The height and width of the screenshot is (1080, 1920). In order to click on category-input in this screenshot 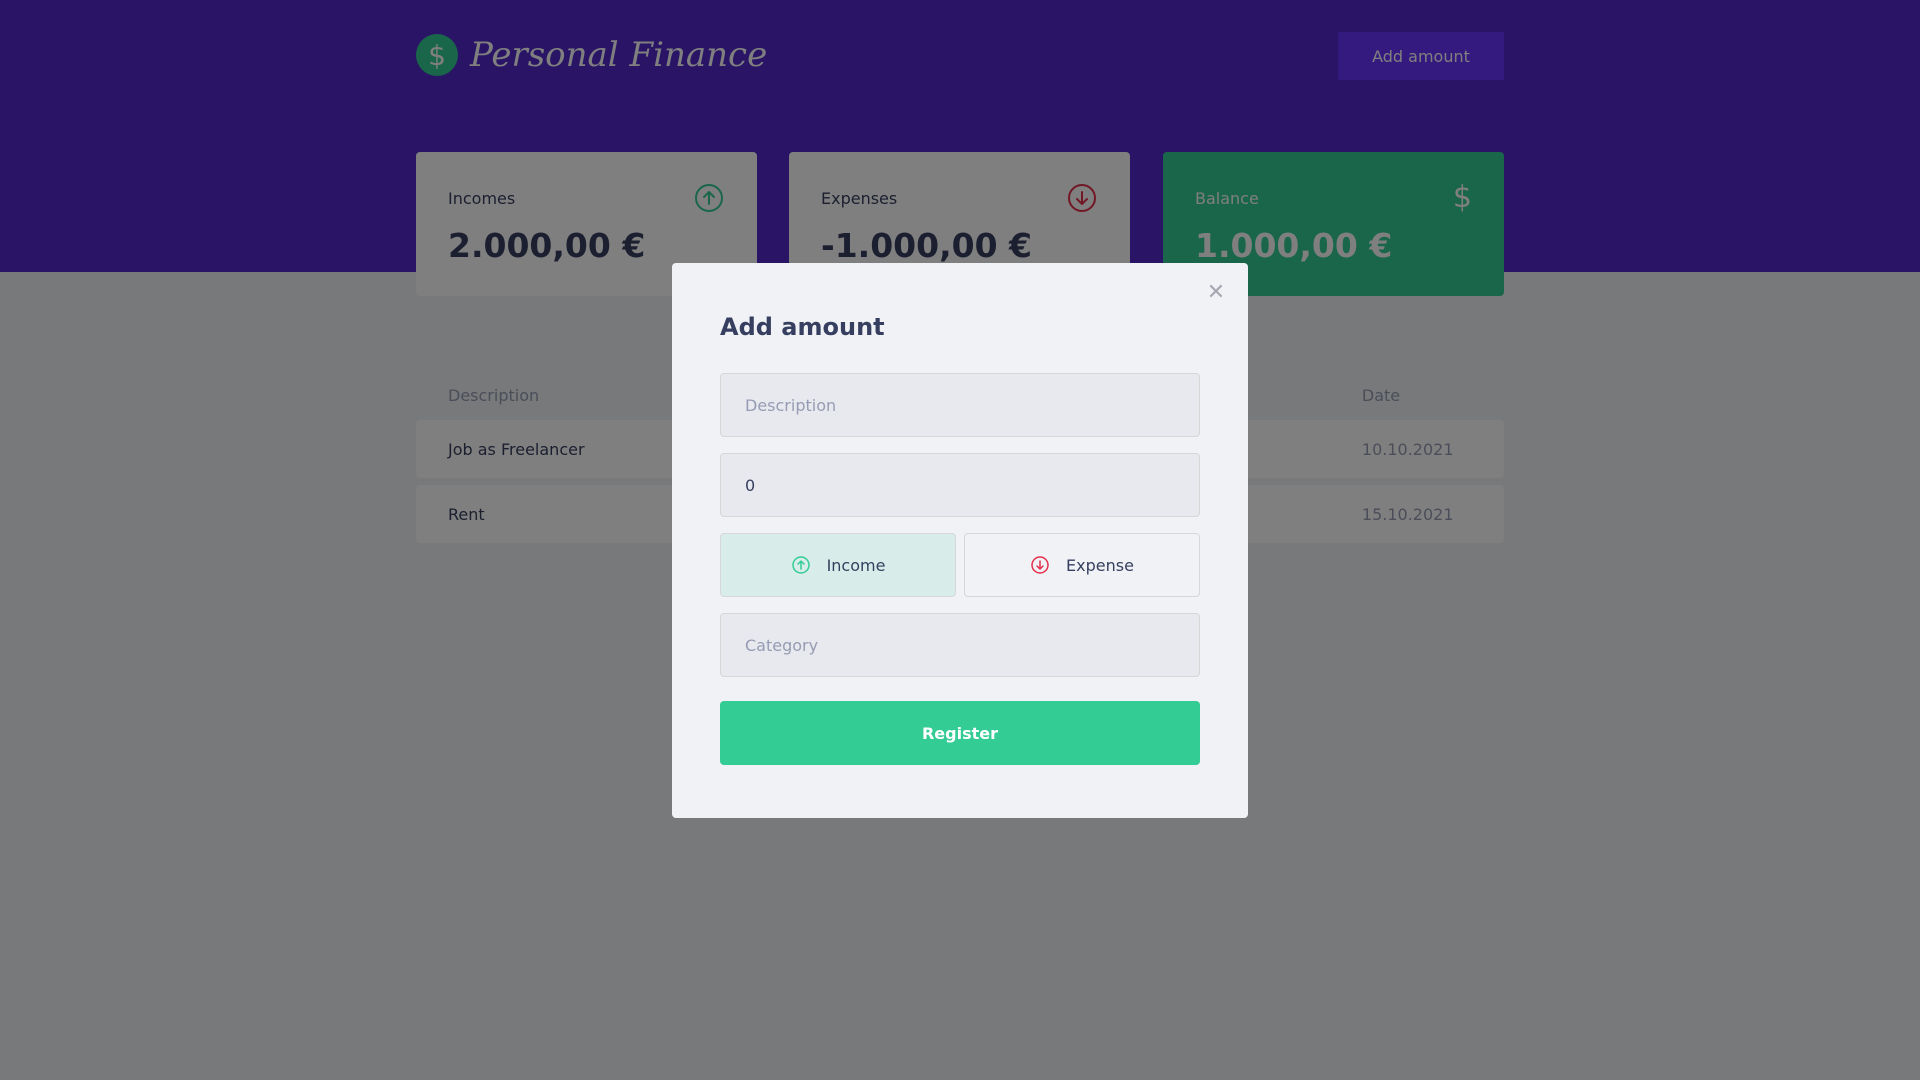, I will do `click(960, 645)`.